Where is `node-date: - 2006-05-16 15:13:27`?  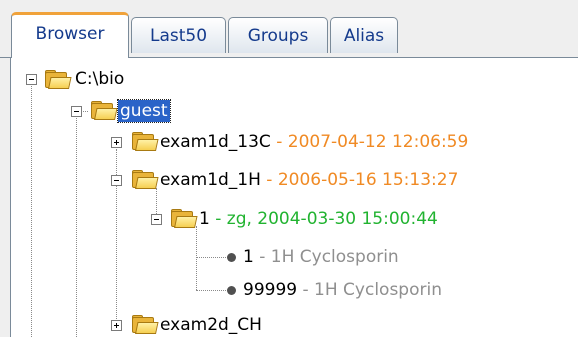 node-date: - 2006-05-16 15:13:27 is located at coordinates (359, 180).